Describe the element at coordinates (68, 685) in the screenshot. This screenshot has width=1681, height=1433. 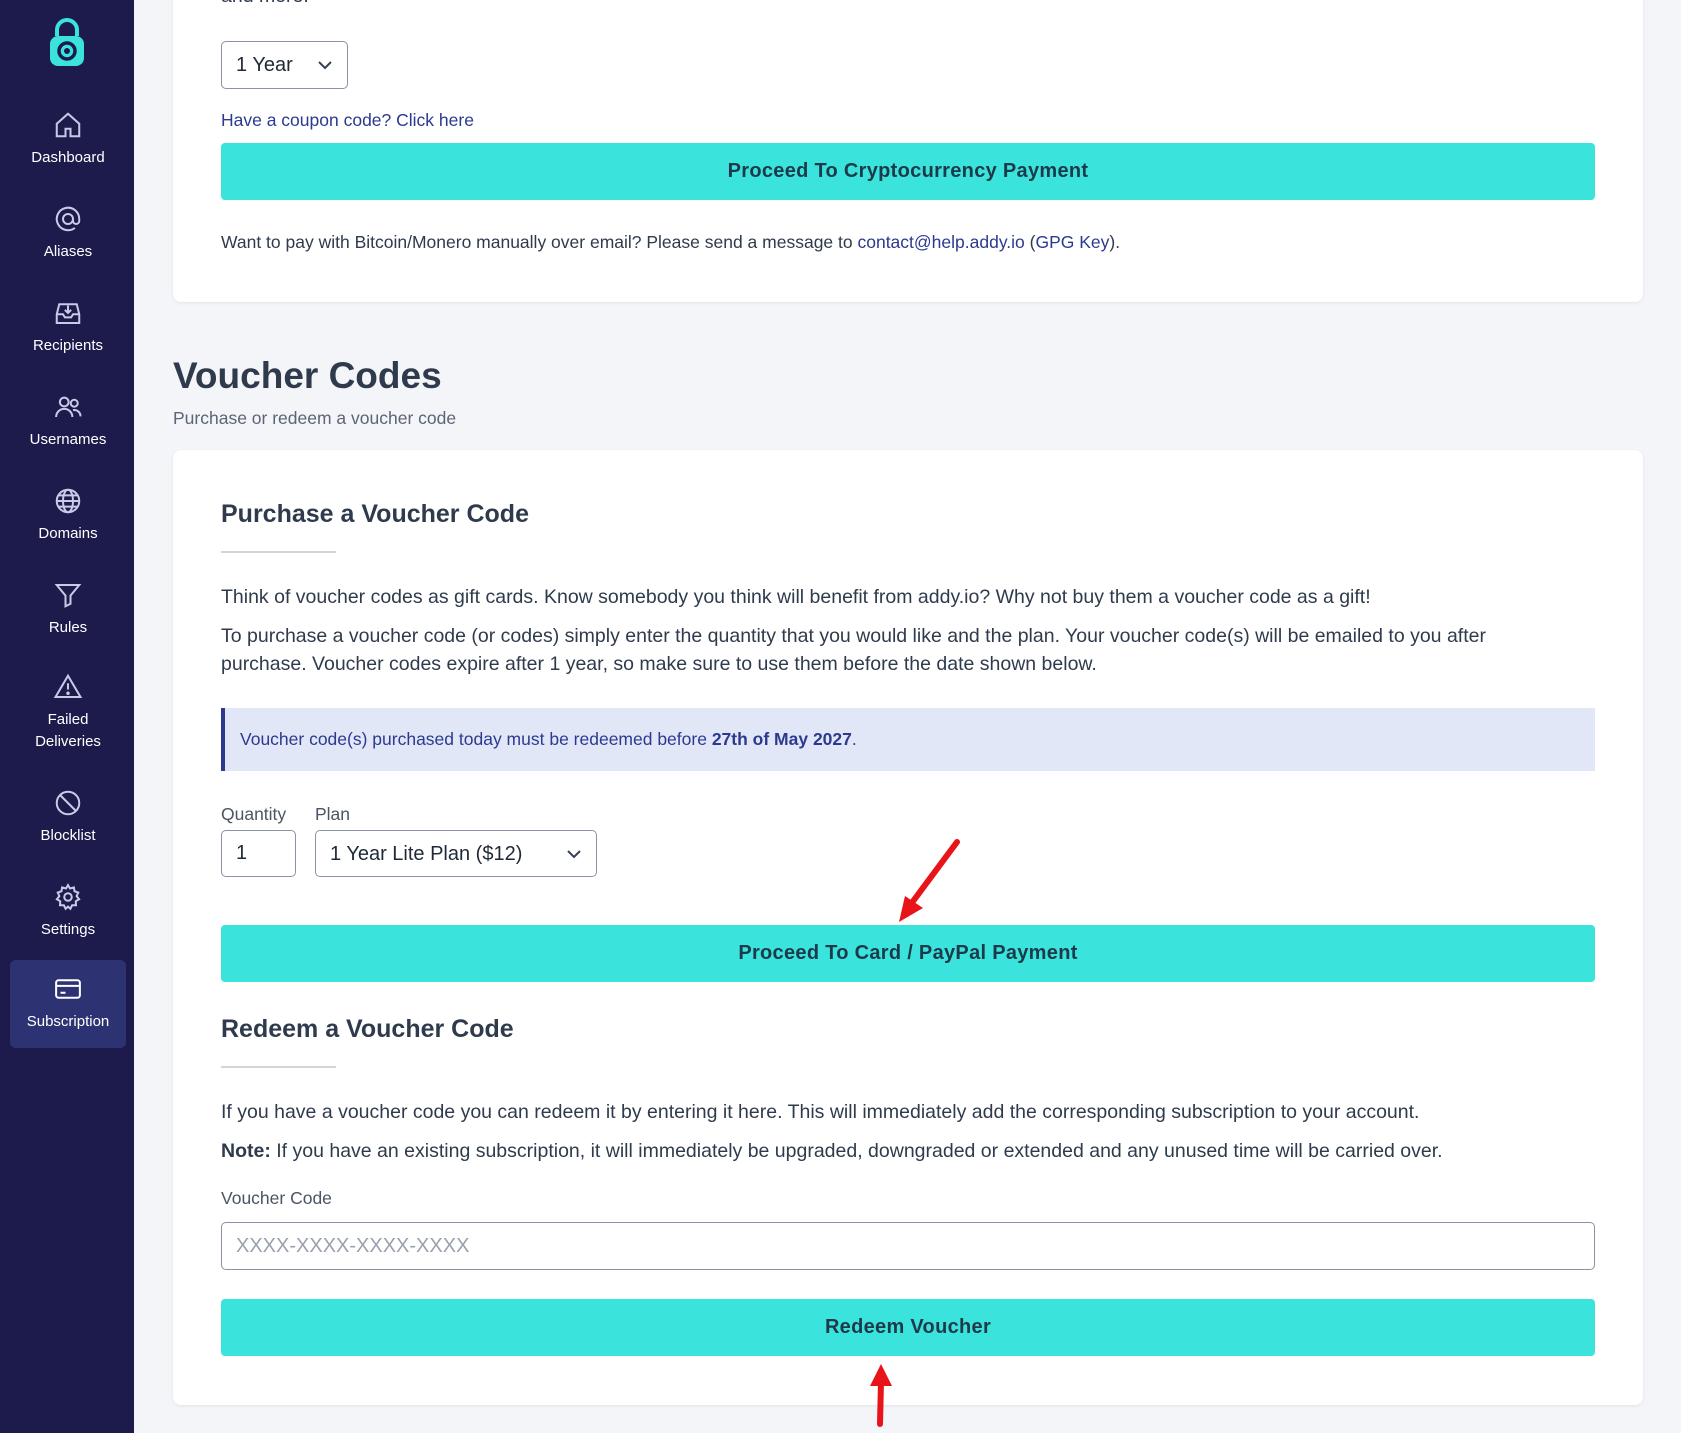
I see `warning-triangle-icon` at that location.